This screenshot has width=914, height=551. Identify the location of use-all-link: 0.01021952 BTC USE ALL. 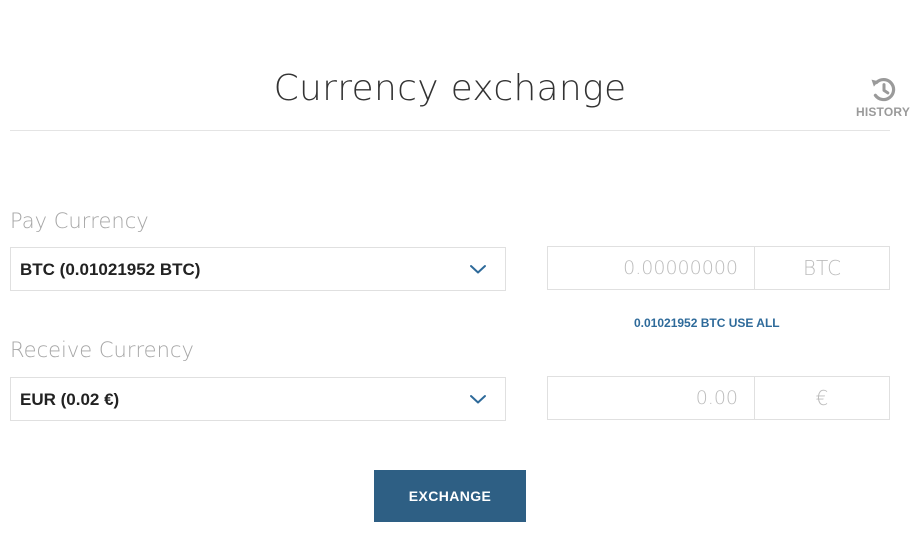
(707, 323).